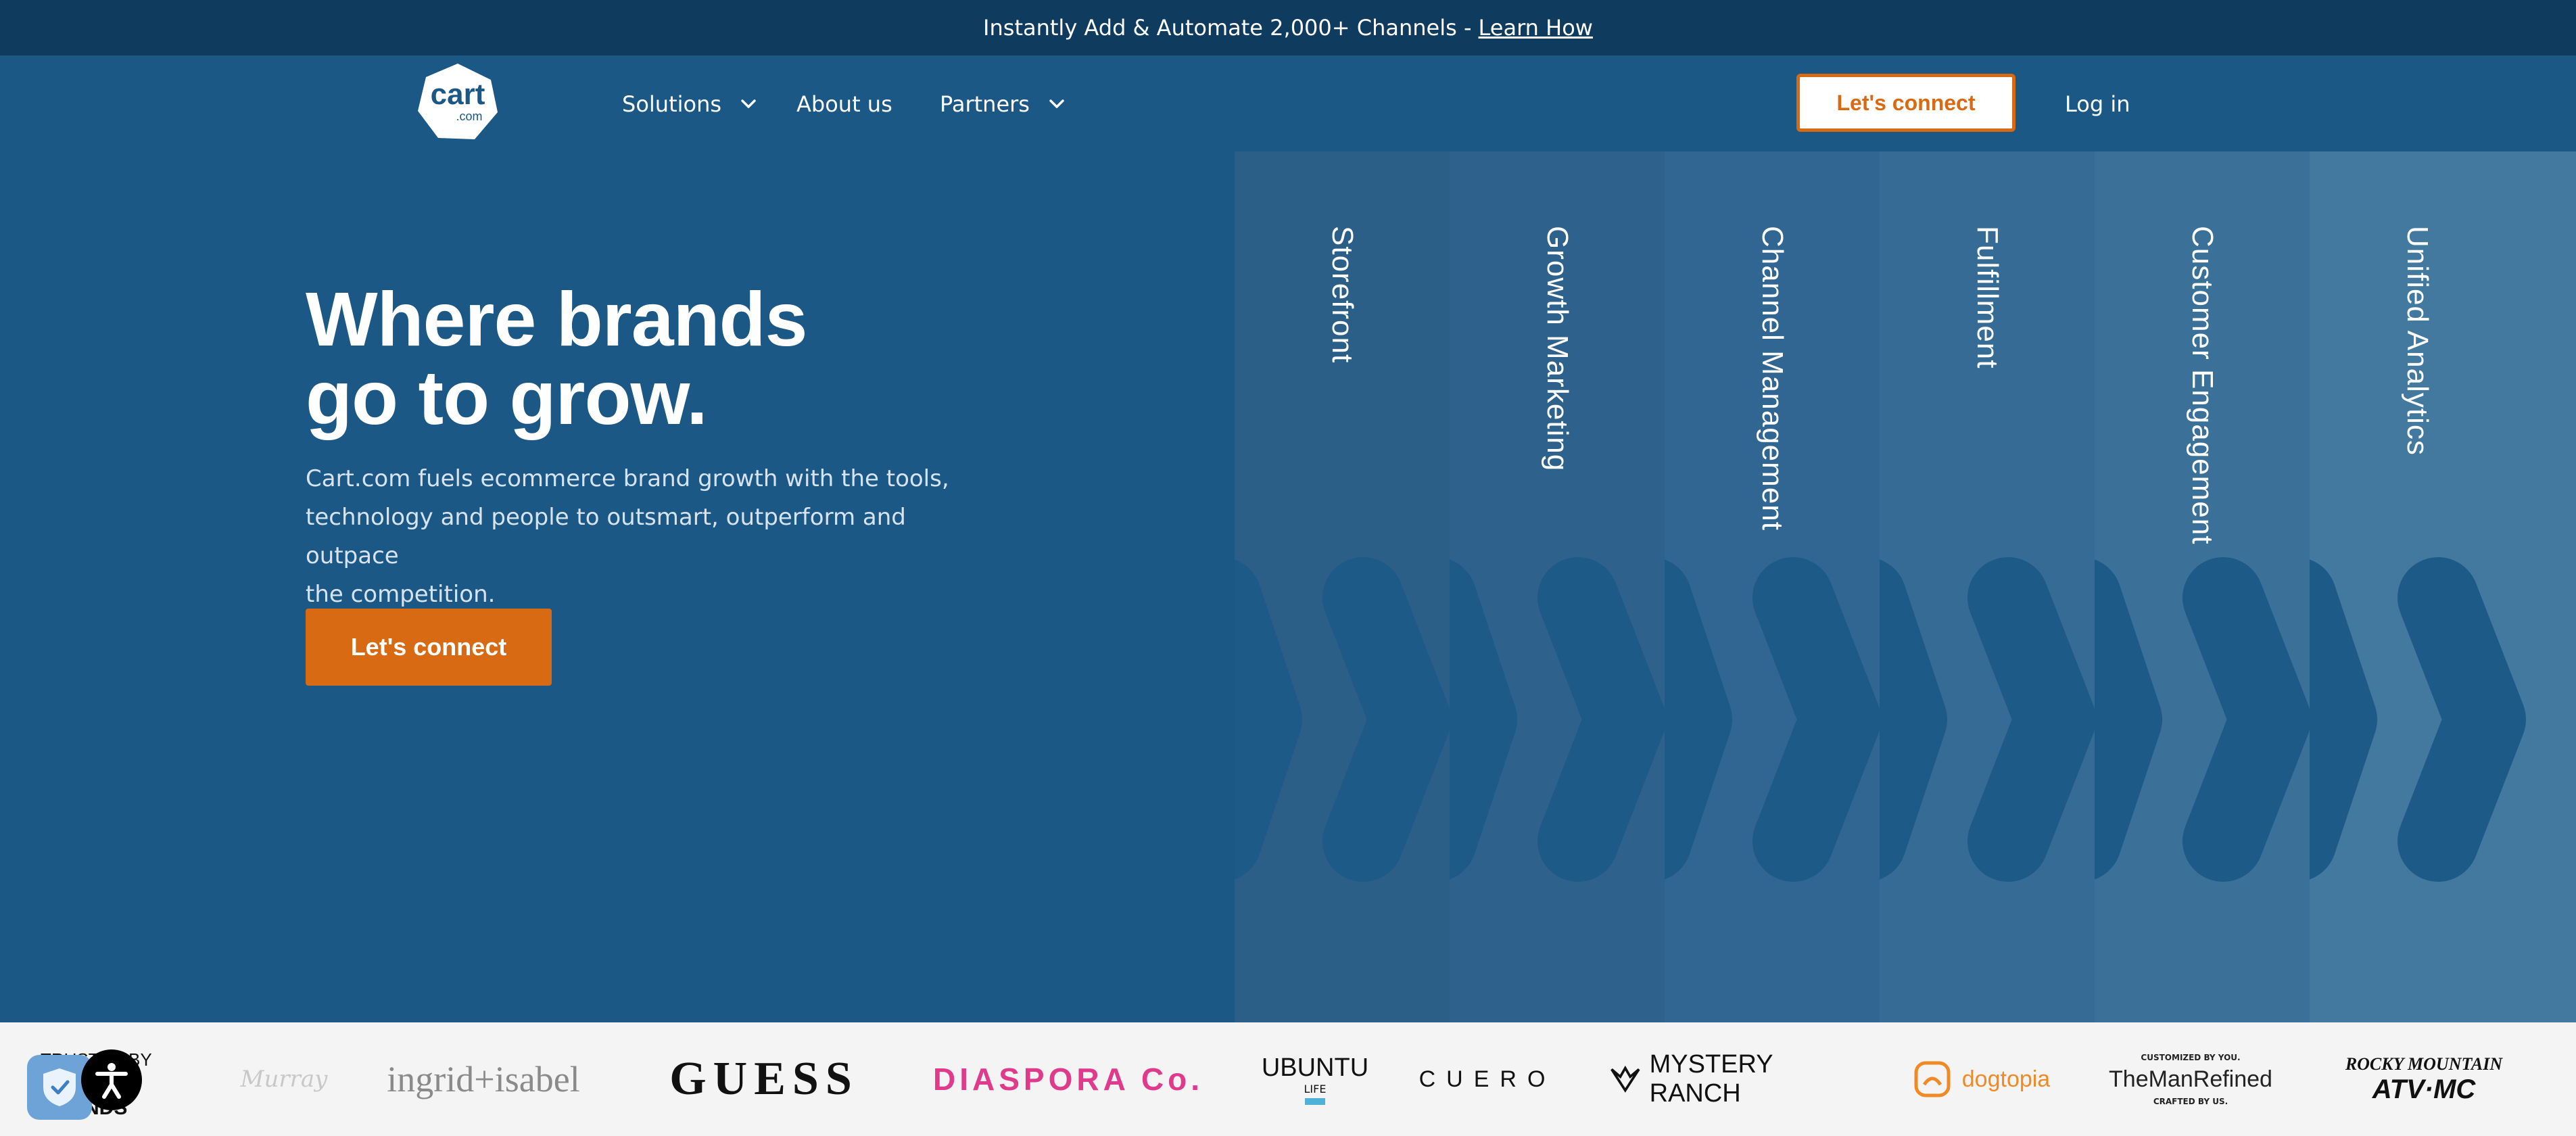 Image resolution: width=2576 pixels, height=1136 pixels. Describe the element at coordinates (1487, 1079) in the screenshot. I see `brand-cuero: CUERO` at that location.